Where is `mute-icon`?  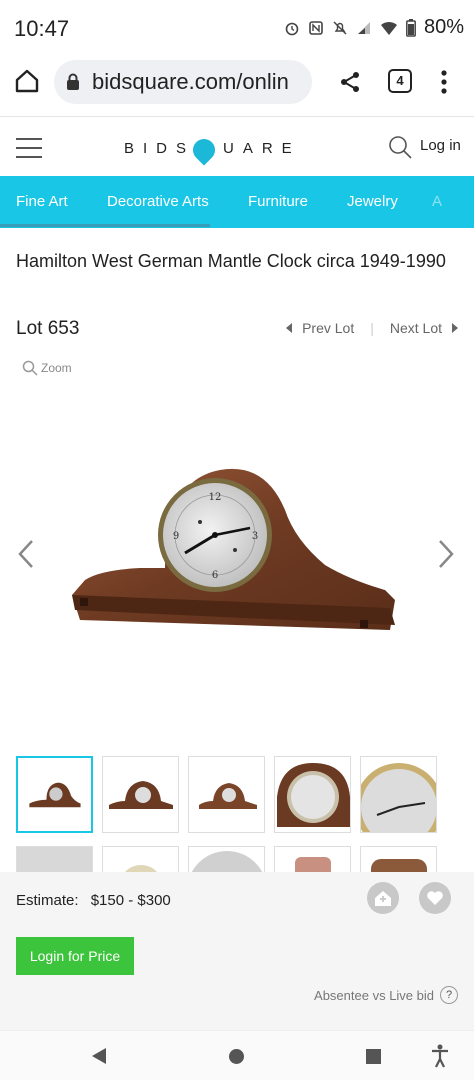 mute-icon is located at coordinates (340, 27).